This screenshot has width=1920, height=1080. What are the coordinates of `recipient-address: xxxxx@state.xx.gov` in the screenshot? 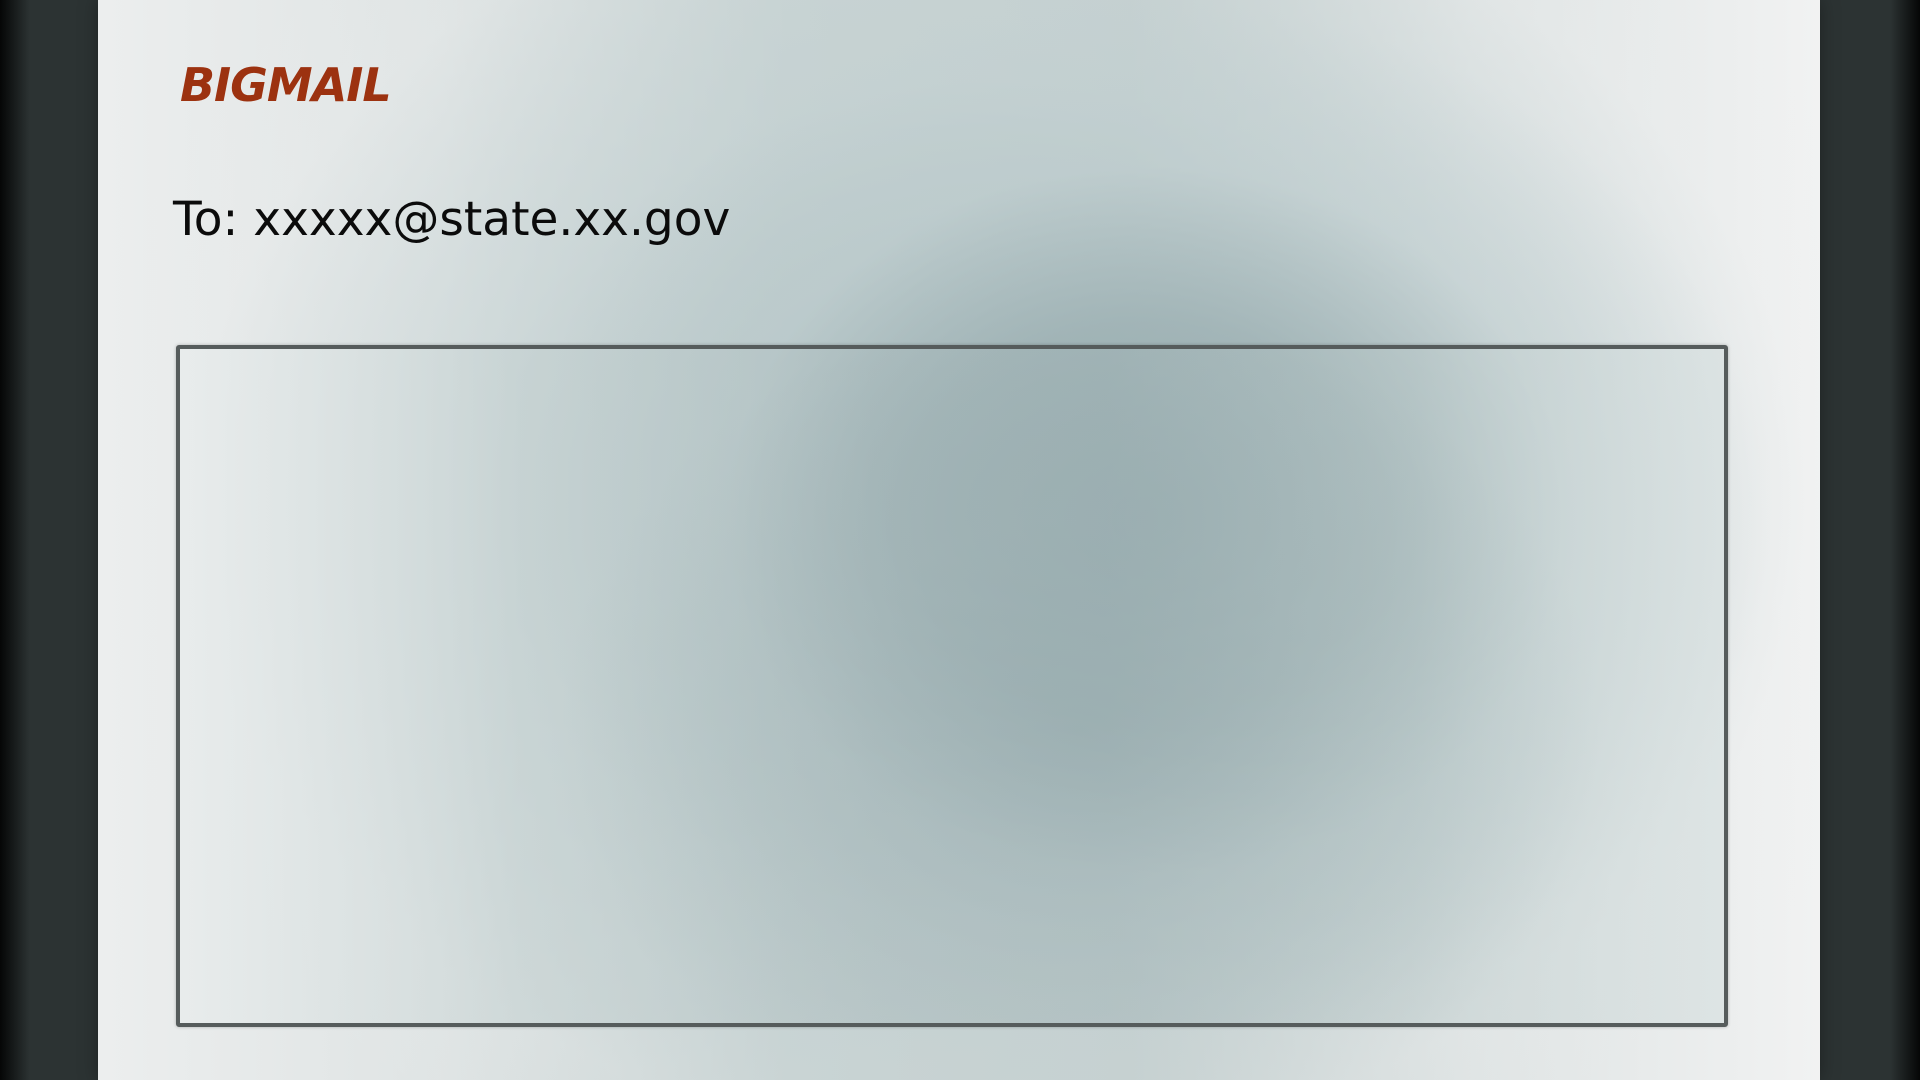 It's located at (491, 219).